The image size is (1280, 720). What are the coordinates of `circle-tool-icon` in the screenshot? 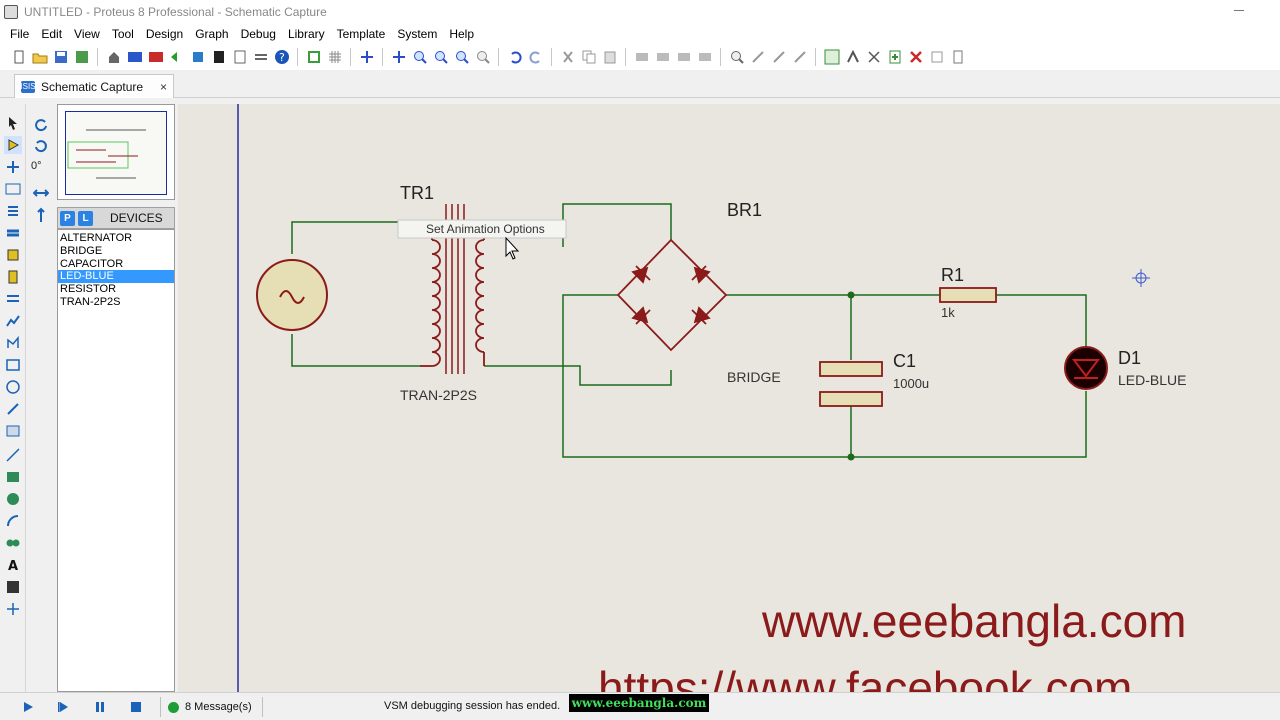 It's located at (13, 499).